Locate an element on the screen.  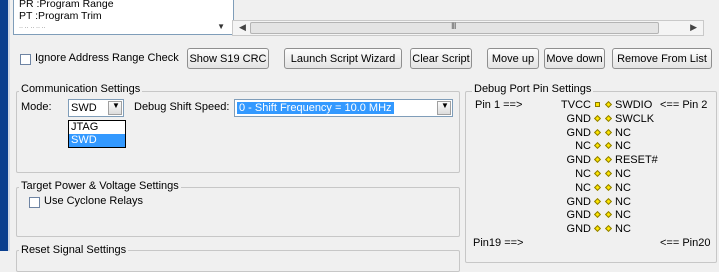
shift-speed-selected-value: 0 - Shift Frequency = 10.0 MHz is located at coordinates (315, 108).